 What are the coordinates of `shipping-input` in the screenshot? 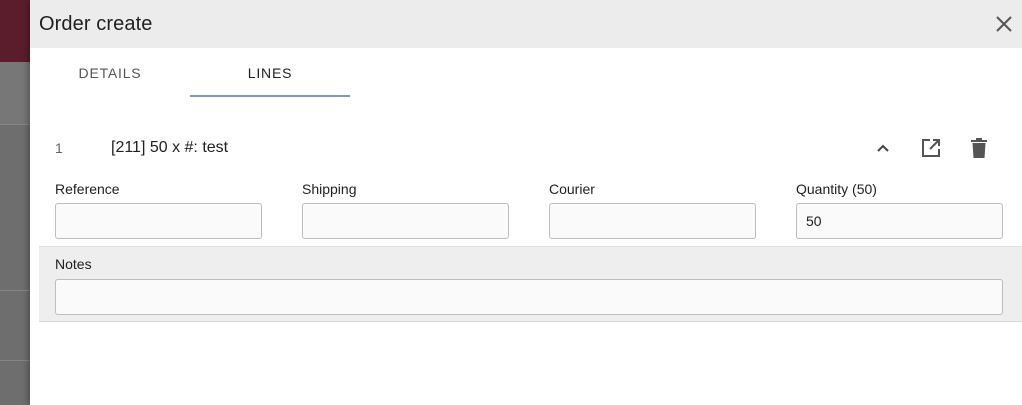 It's located at (405, 221).